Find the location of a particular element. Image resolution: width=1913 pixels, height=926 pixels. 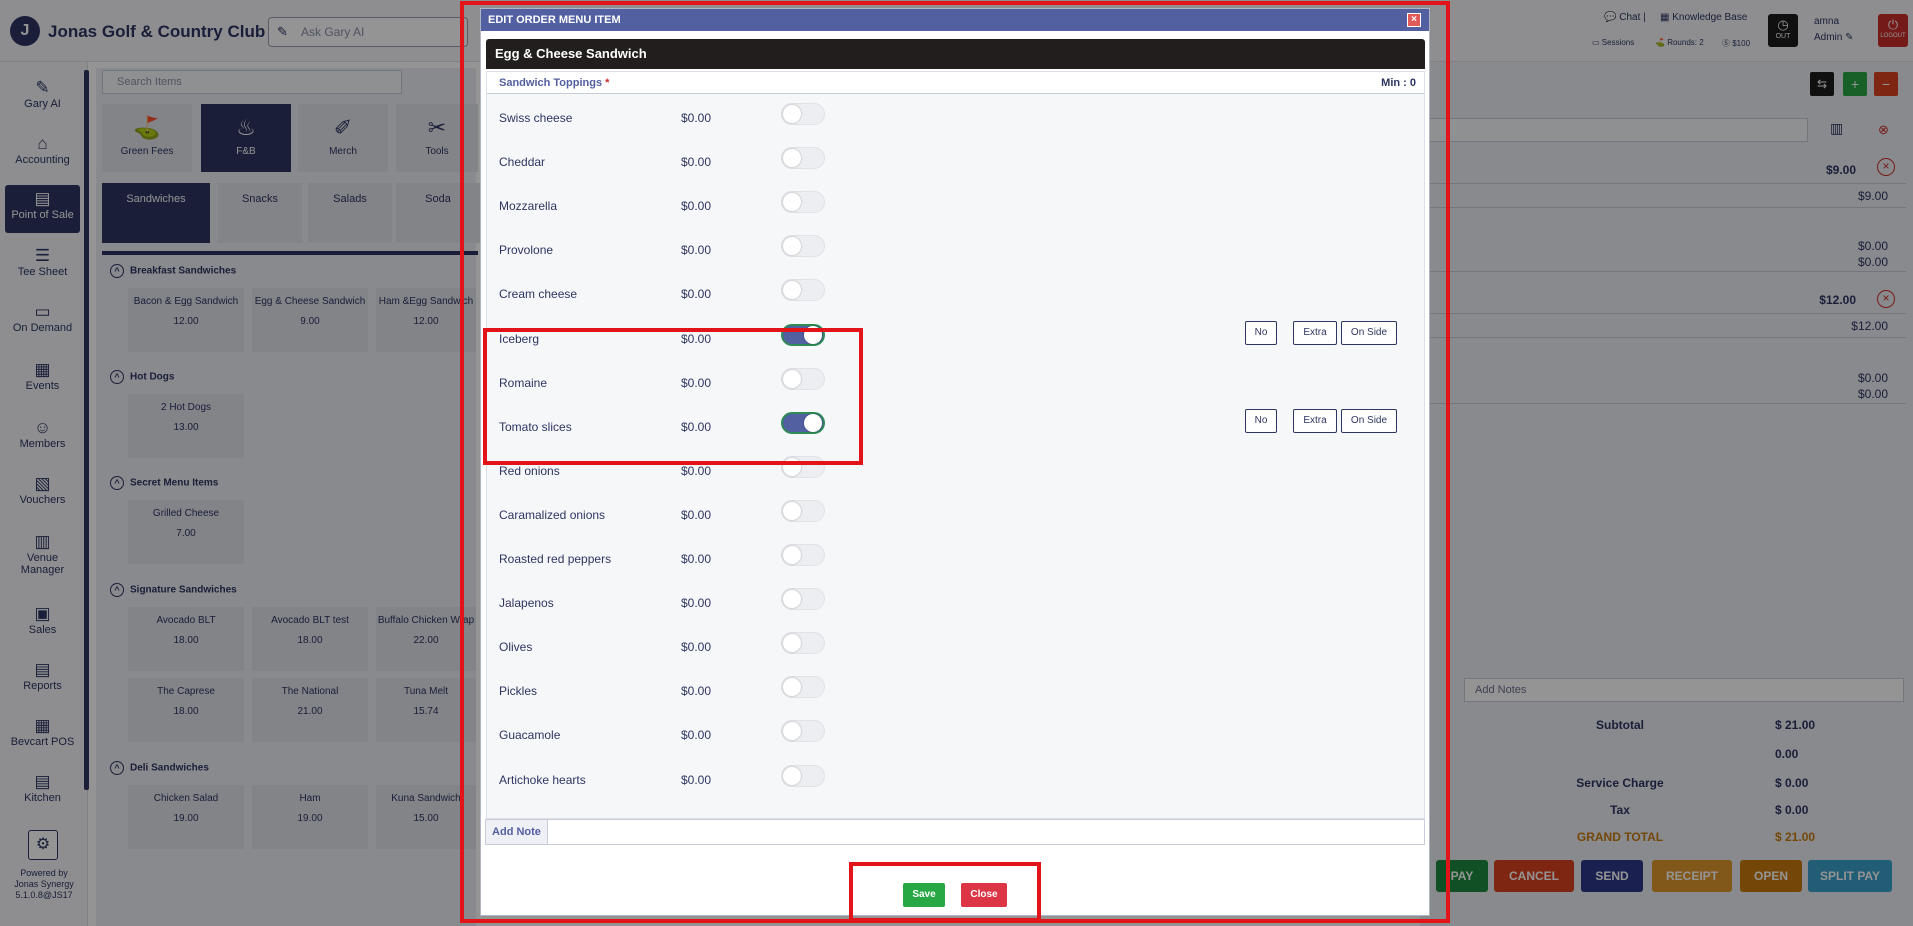

topping-name: Swiss cheese is located at coordinates (536, 118).